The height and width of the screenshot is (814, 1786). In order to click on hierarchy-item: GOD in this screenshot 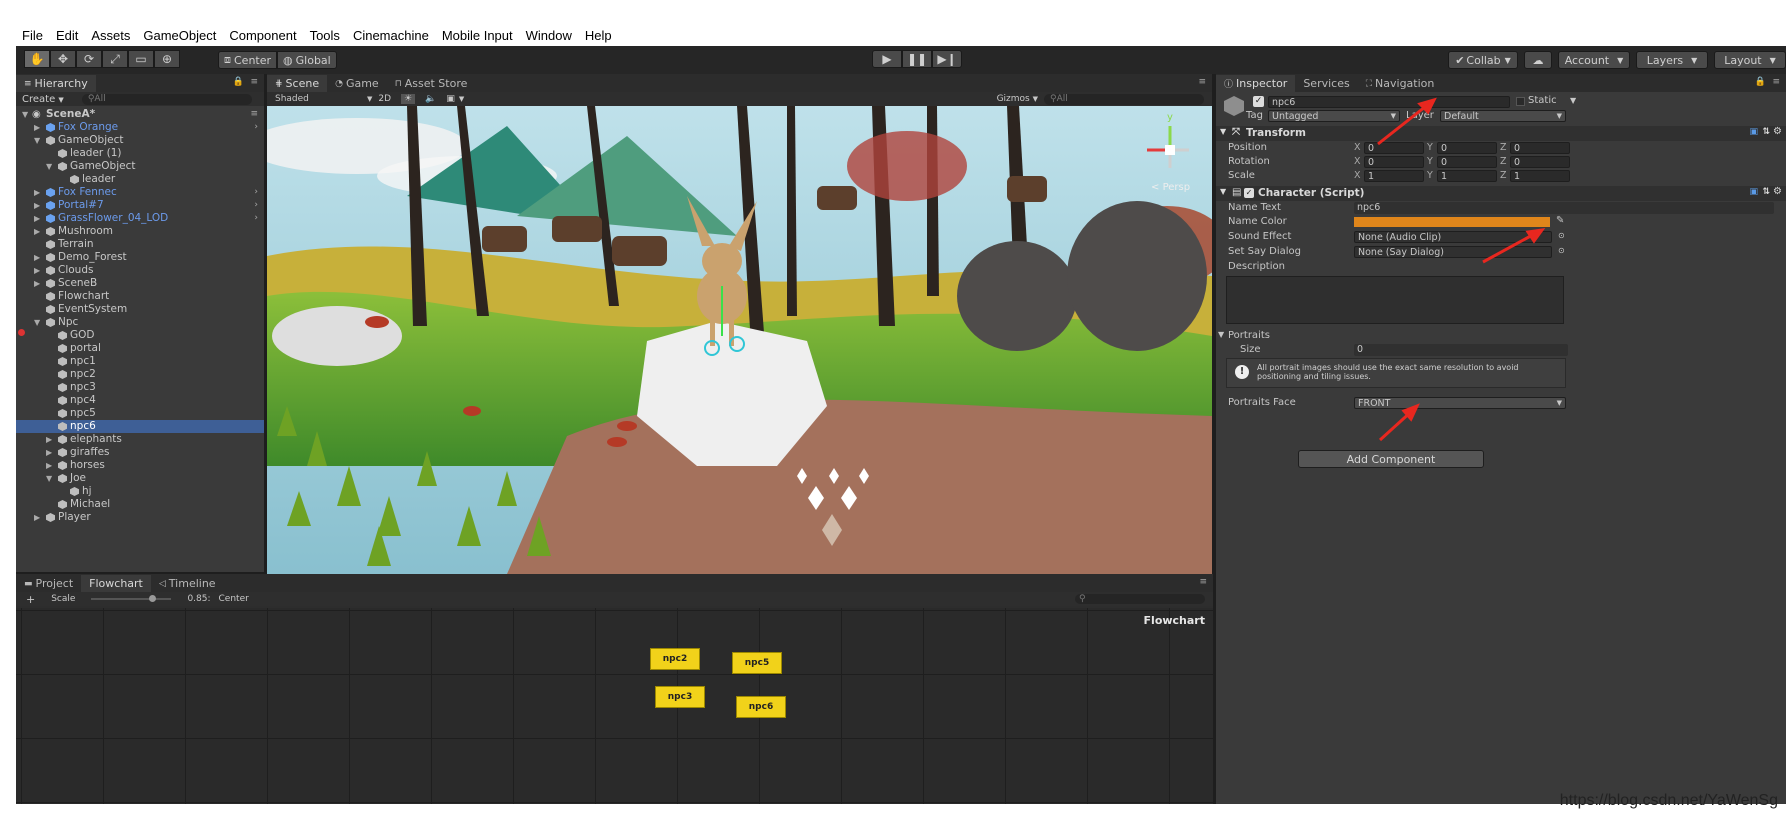, I will do `click(140, 335)`.